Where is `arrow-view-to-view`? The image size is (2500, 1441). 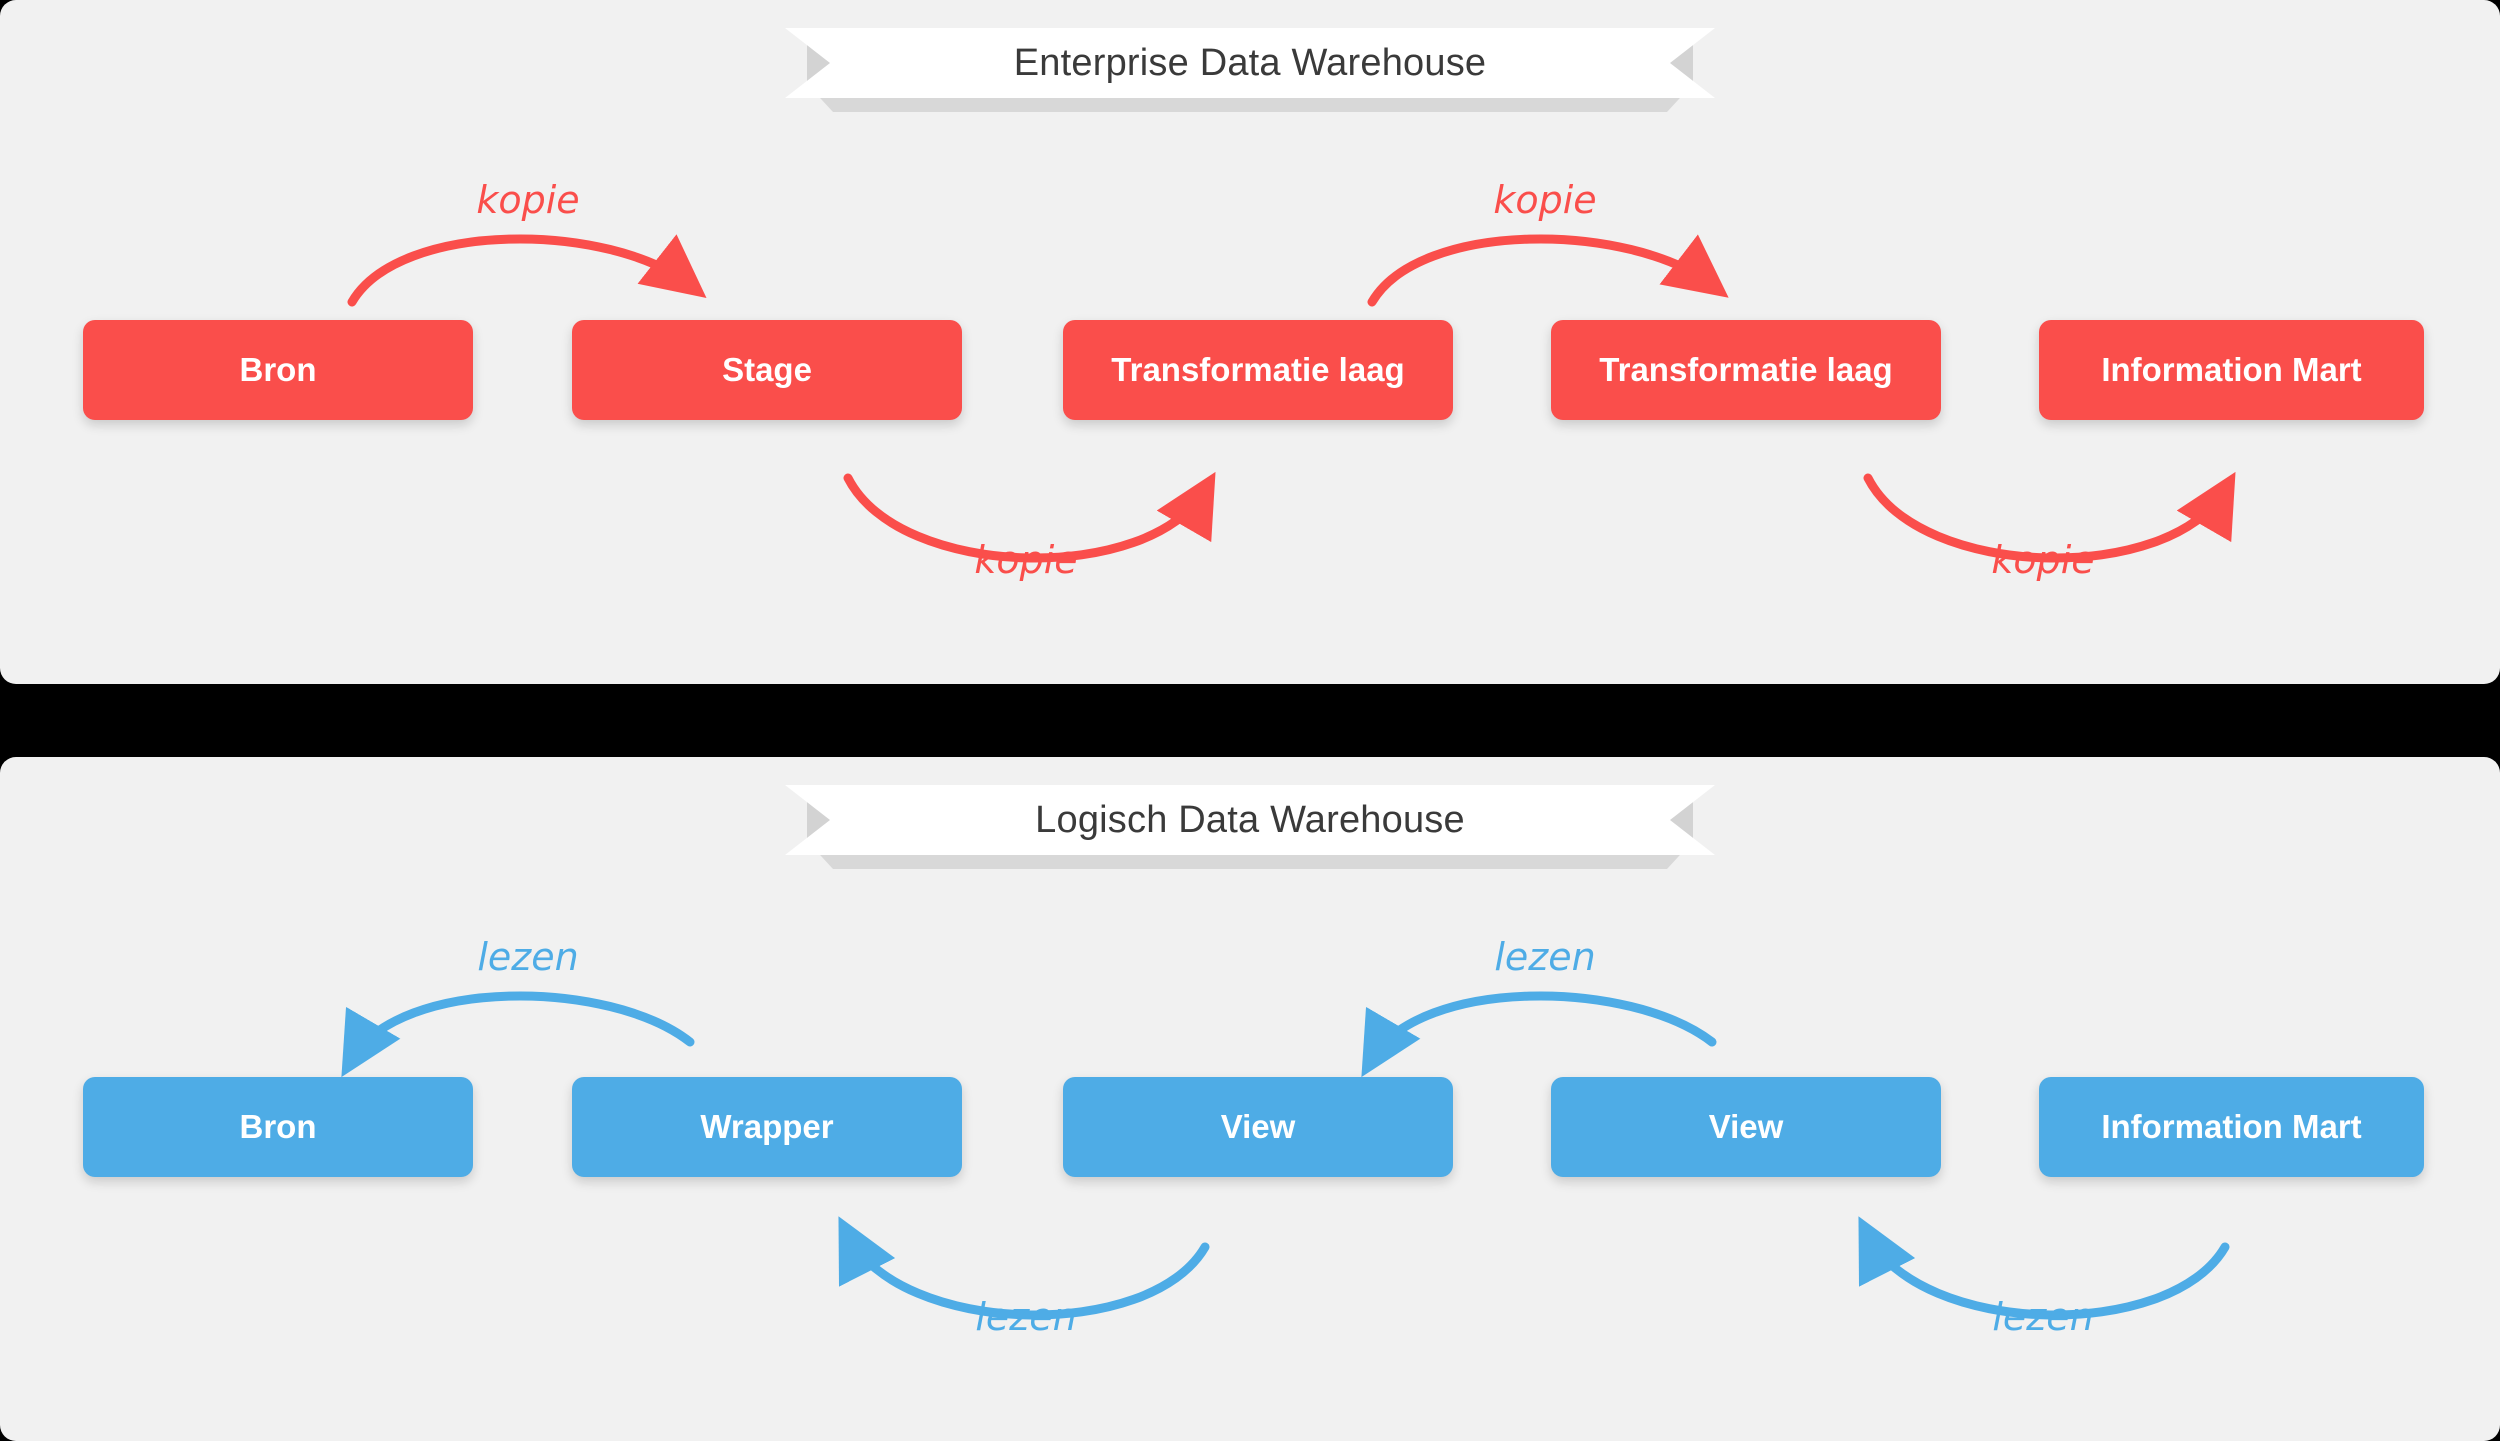
arrow-view-to-view is located at coordinates (1539, 1034).